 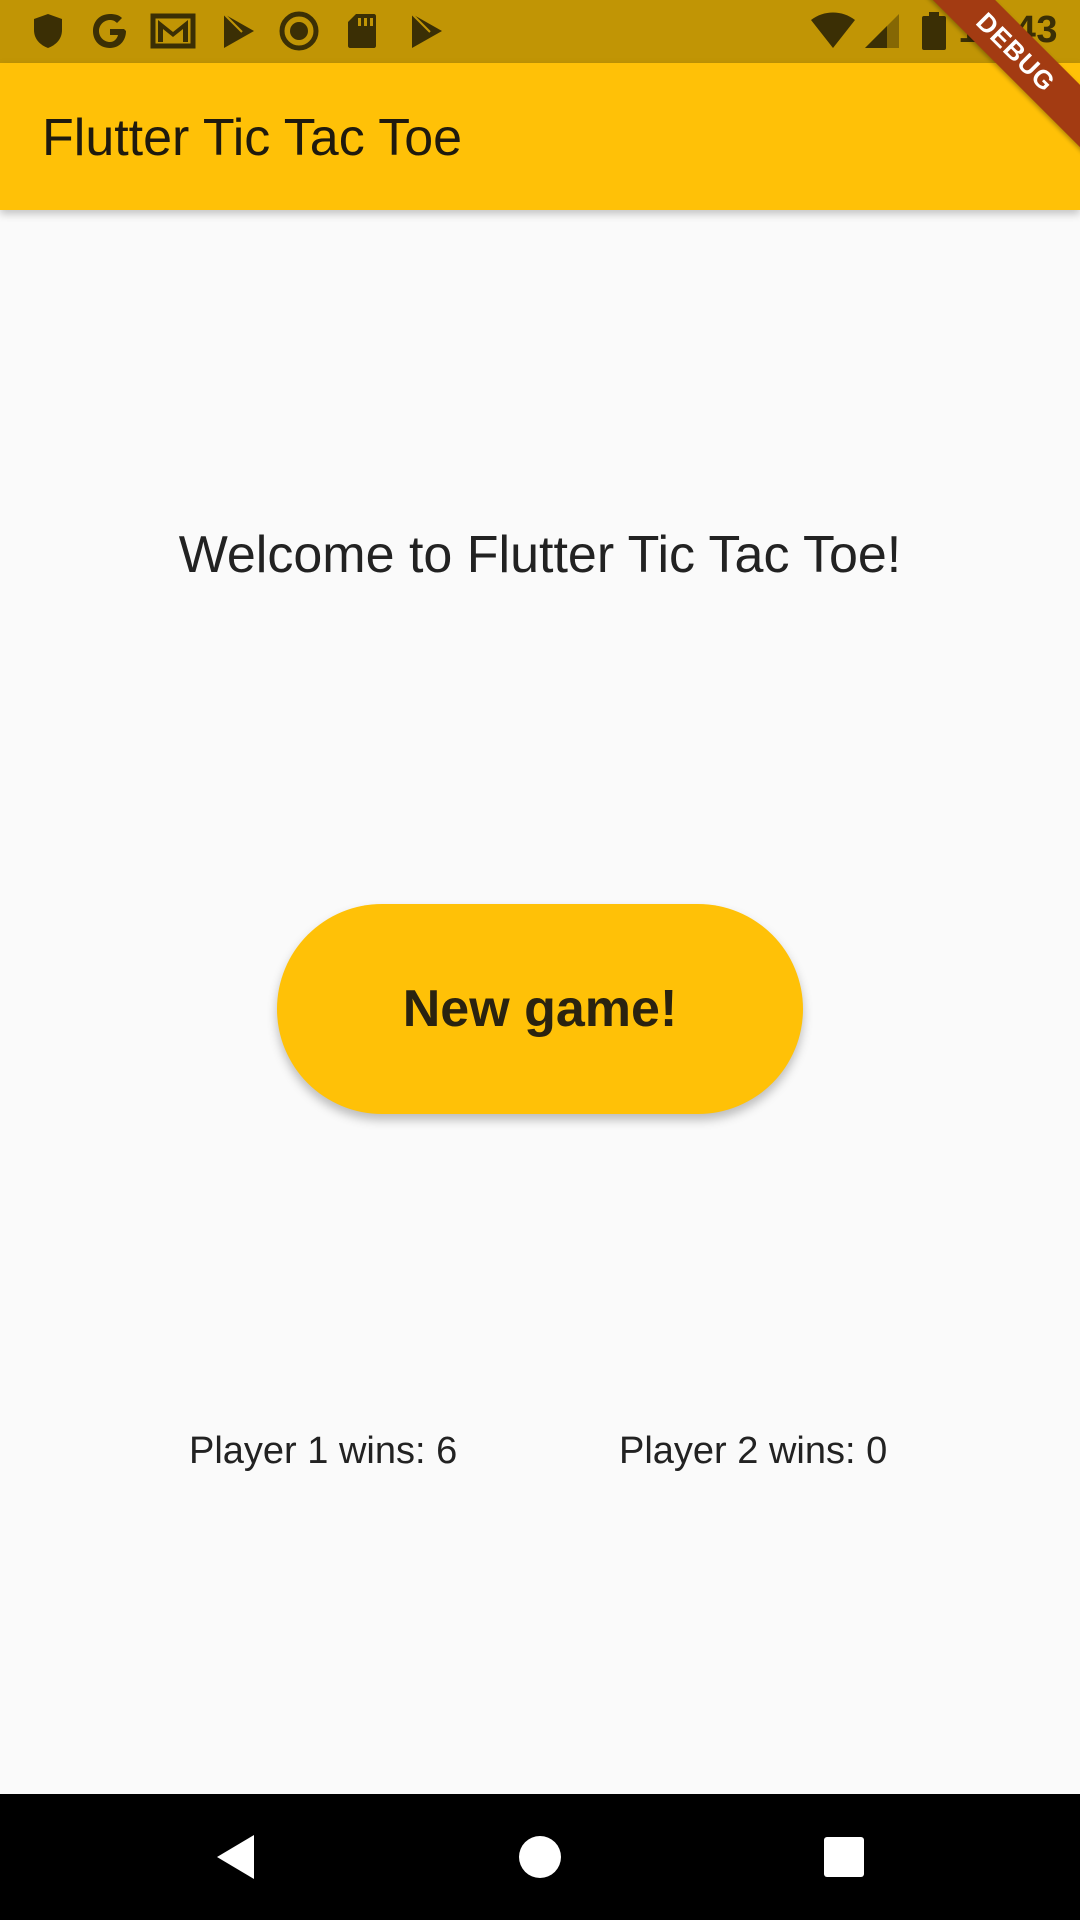 I want to click on new-game-button: New game!, so click(x=540, y=1009).